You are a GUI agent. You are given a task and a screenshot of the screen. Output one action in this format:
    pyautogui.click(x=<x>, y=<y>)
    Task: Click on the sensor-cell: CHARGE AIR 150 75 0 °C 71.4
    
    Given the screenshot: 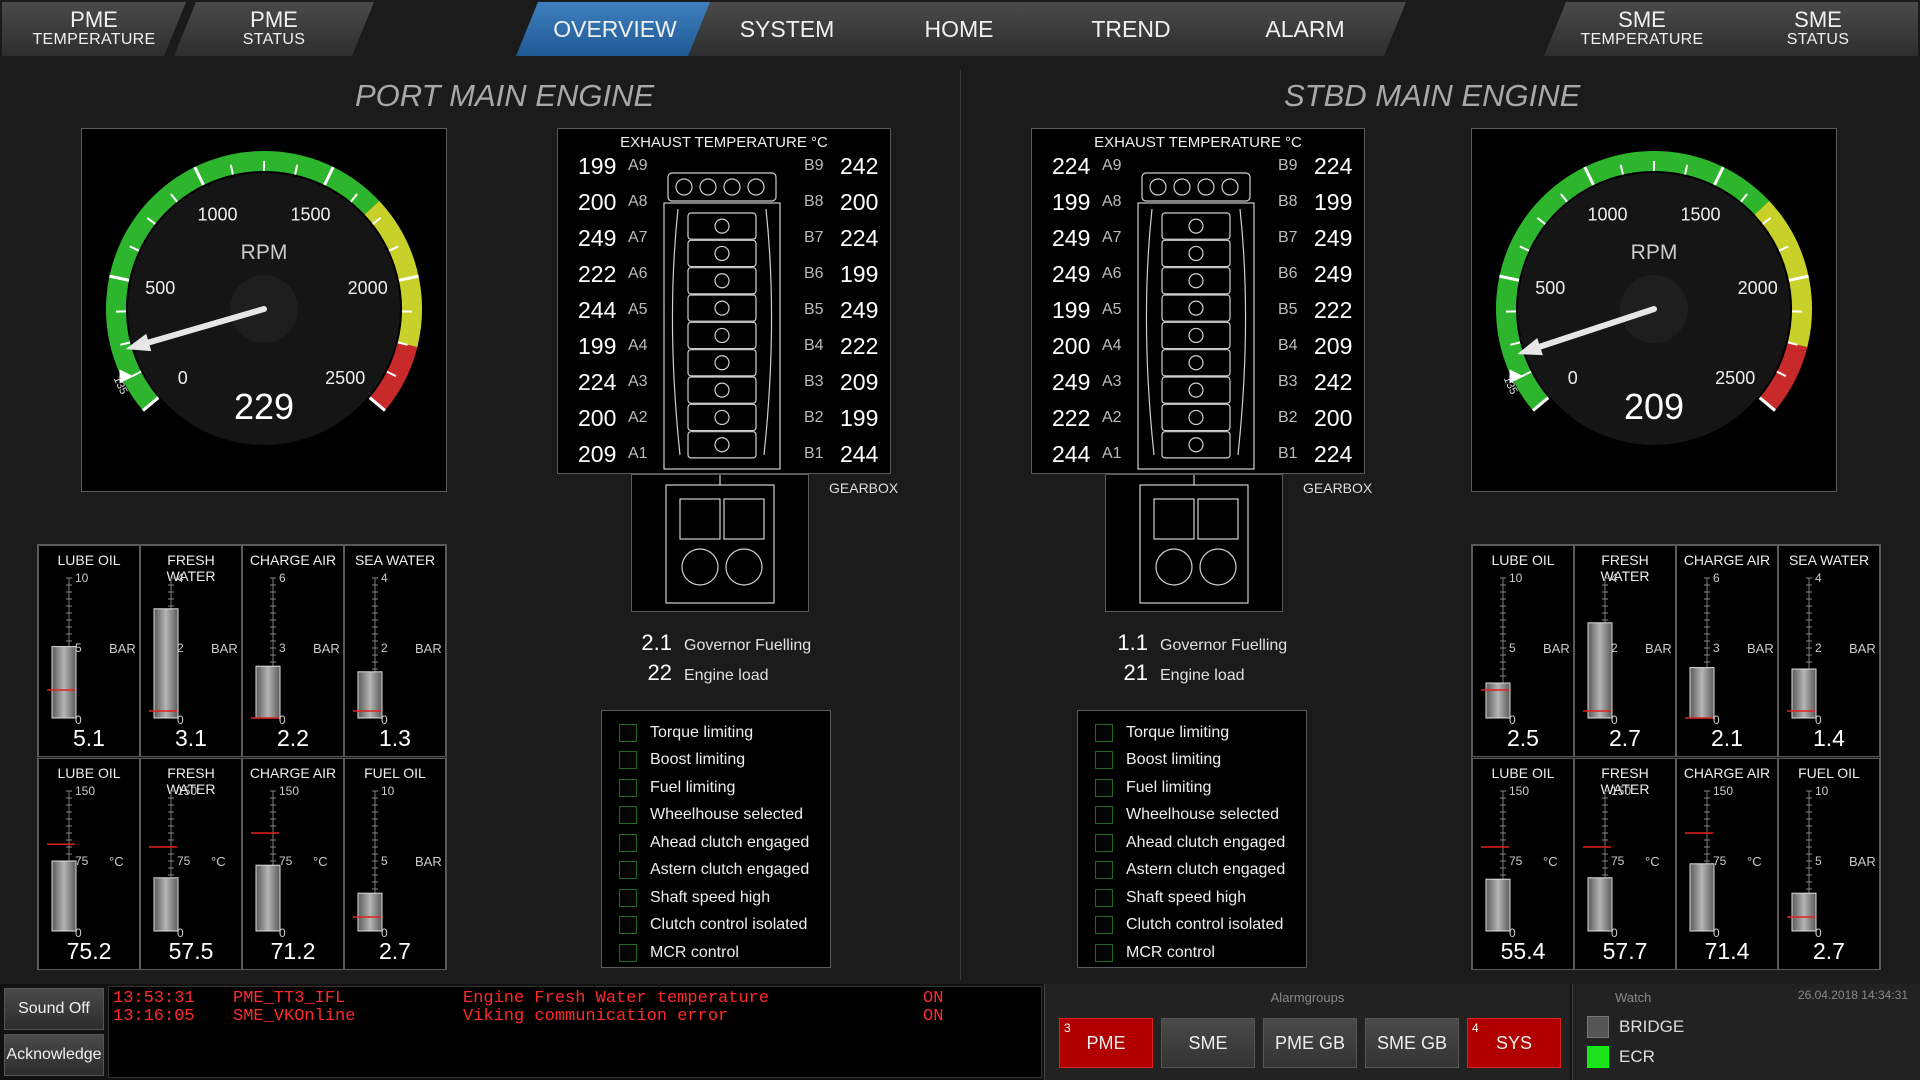 What is the action you would take?
    pyautogui.click(x=1727, y=864)
    